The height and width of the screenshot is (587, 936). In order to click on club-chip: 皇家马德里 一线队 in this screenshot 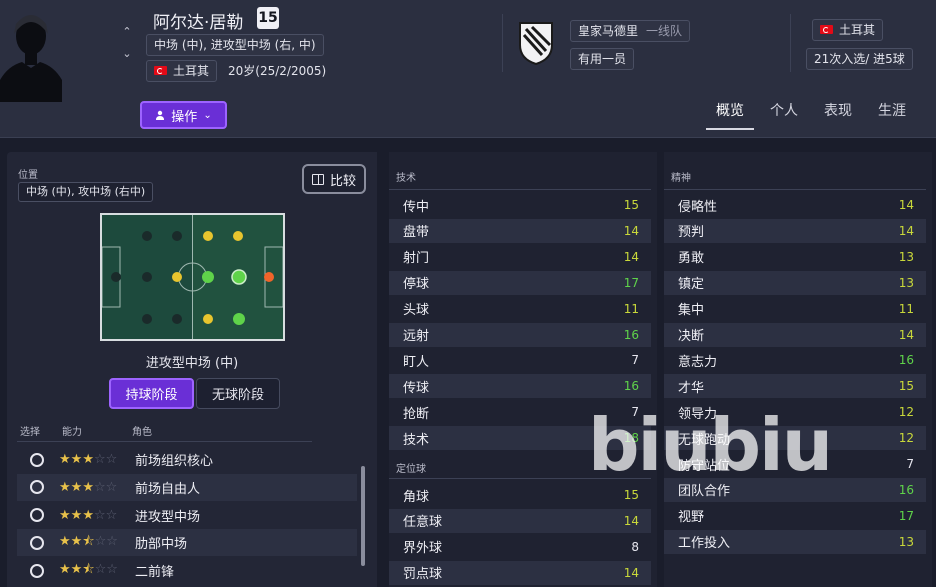, I will do `click(630, 31)`.